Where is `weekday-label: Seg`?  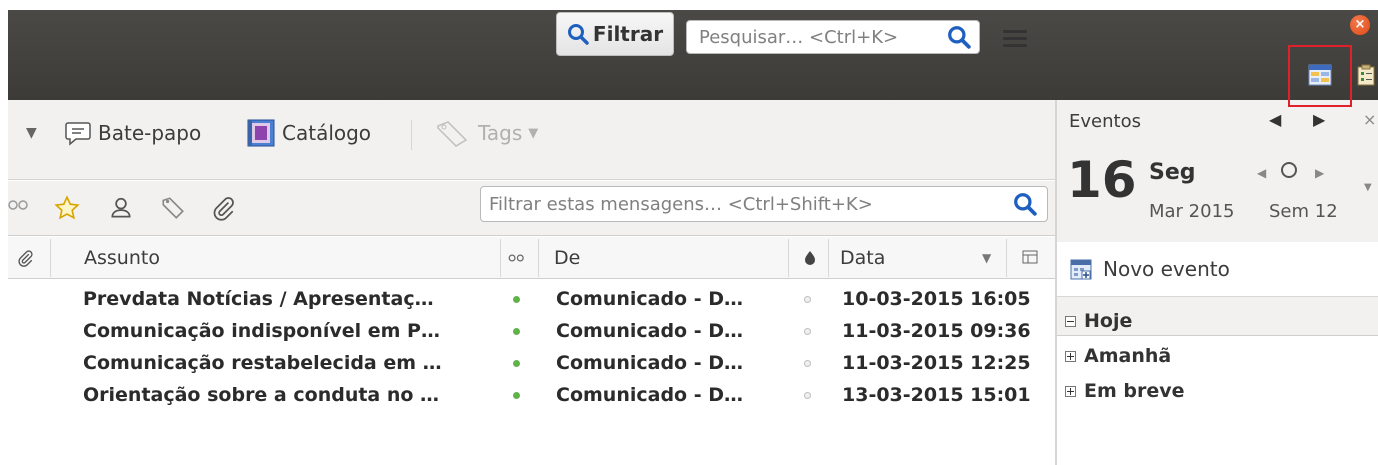 weekday-label: Seg is located at coordinates (1172, 172).